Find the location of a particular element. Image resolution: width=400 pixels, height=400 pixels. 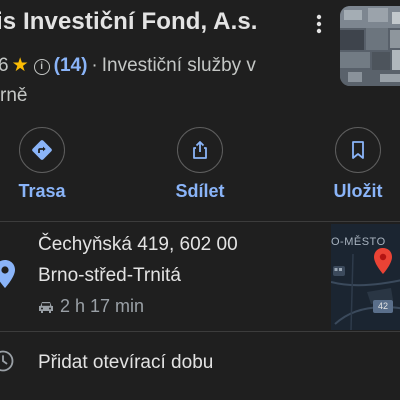

divider-top is located at coordinates (200, 221).